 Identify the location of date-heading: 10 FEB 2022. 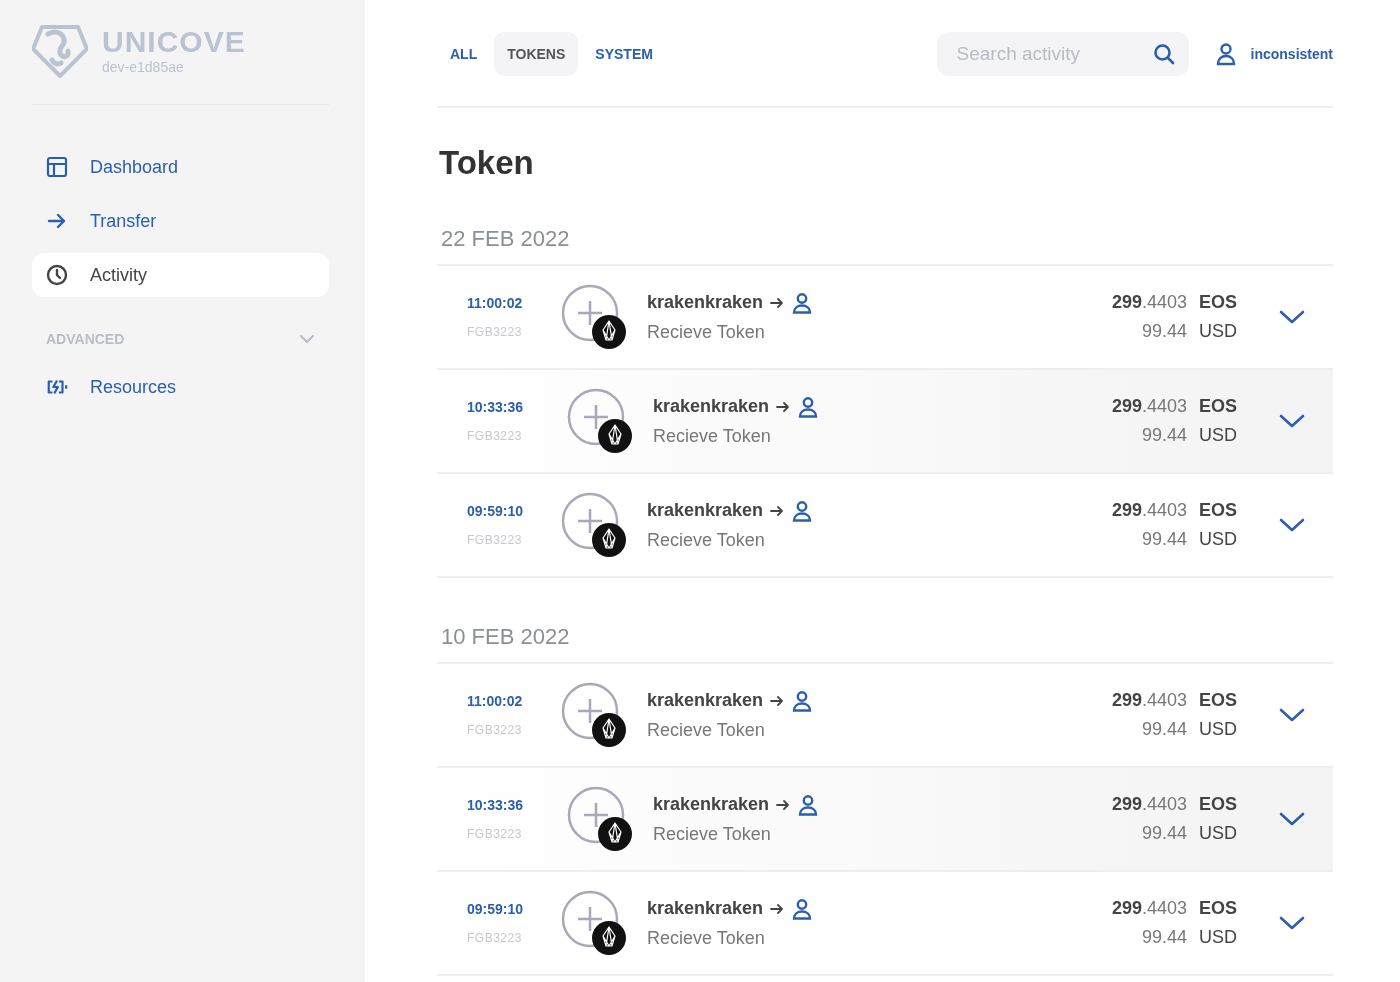
(506, 637).